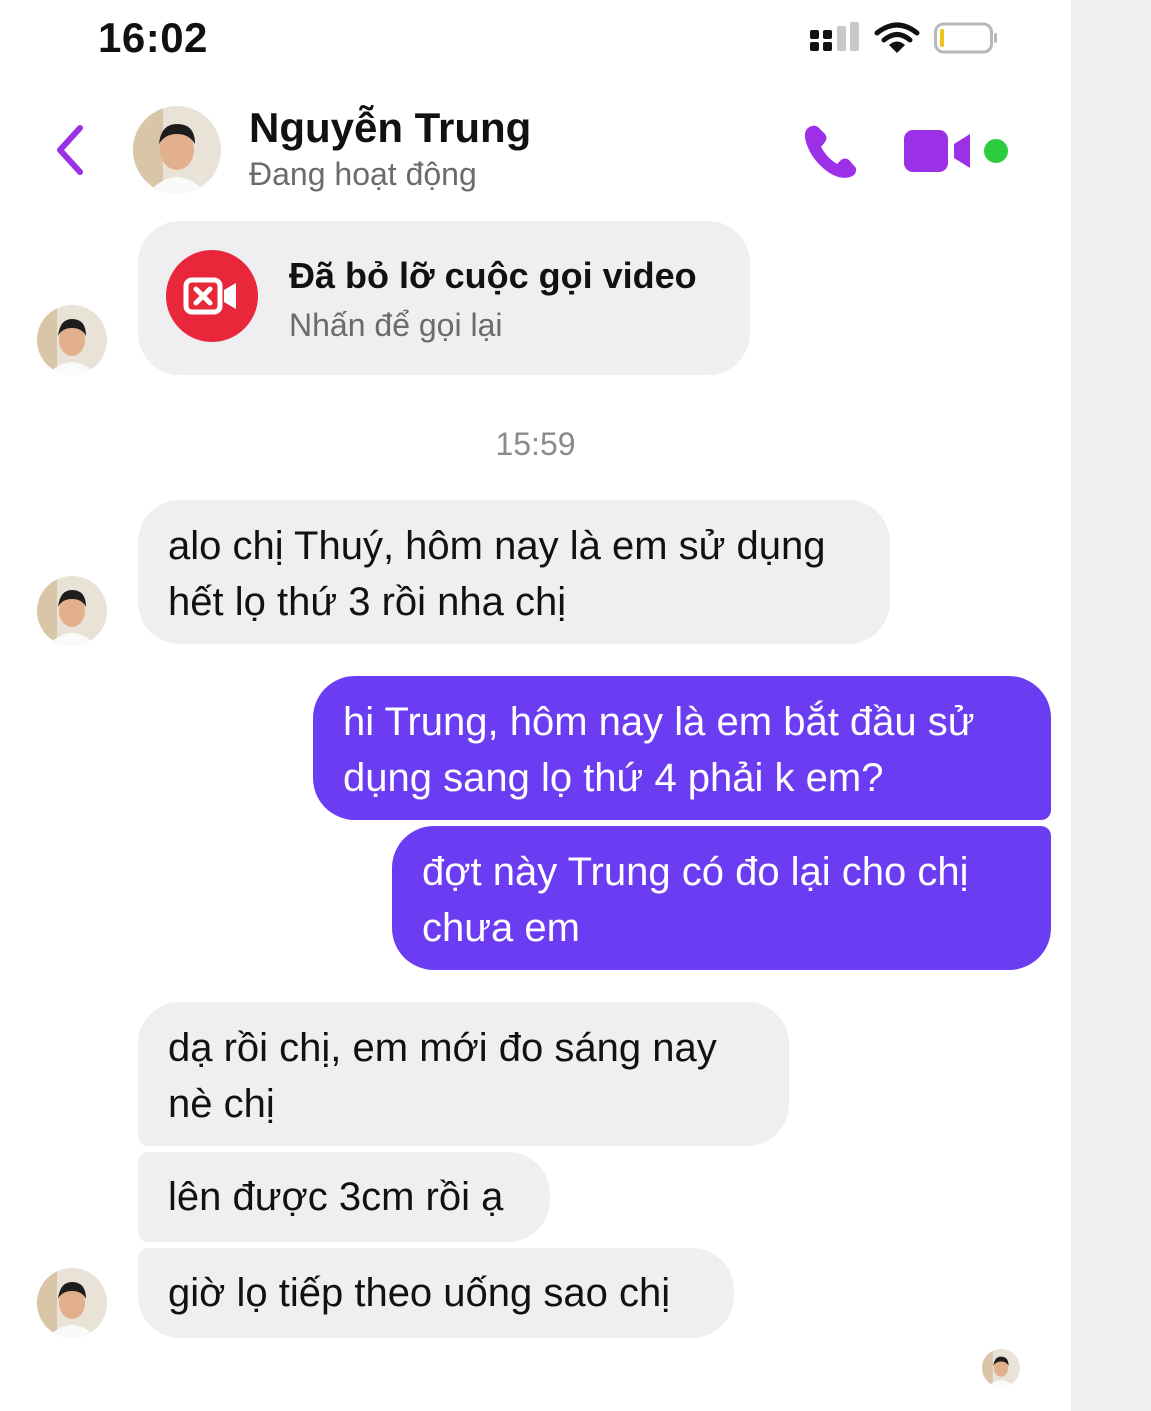 Image resolution: width=1151 pixels, height=1411 pixels. Describe the element at coordinates (1111, 705) in the screenshot. I see `side-panel-edge` at that location.